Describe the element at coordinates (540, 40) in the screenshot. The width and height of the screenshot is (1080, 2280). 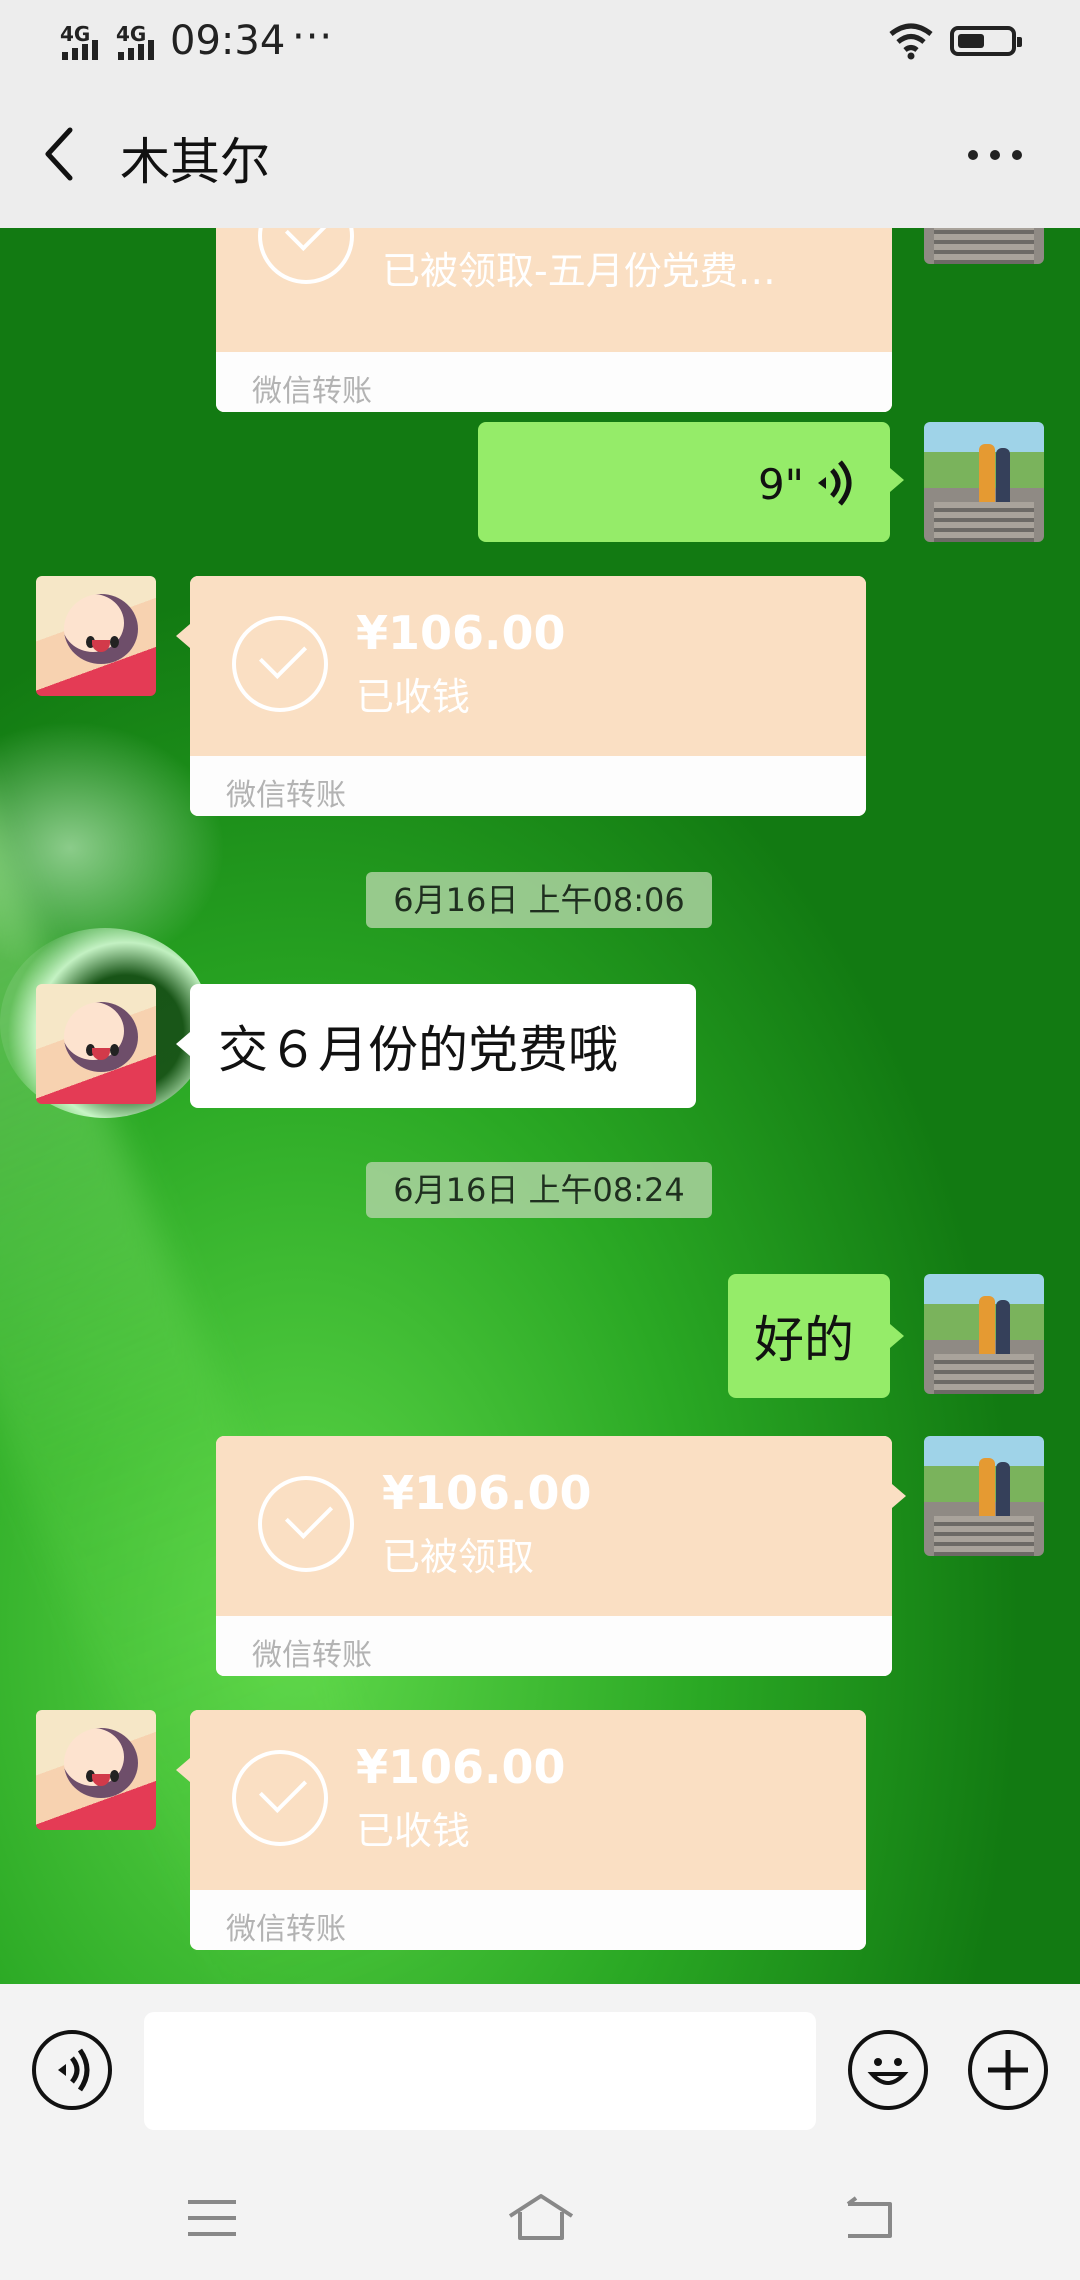
I see `status-bar: 4G 4G 09:34 ···` at that location.